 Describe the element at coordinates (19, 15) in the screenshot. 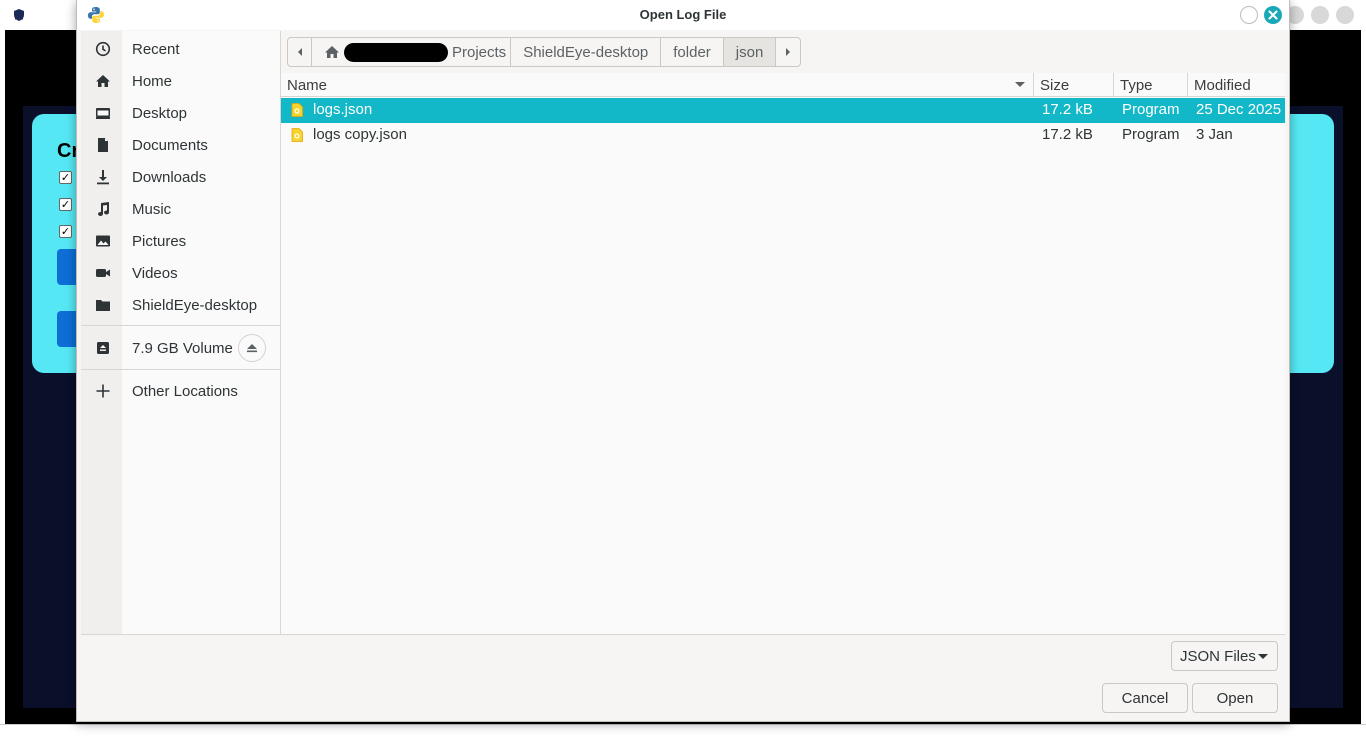

I see `shield-logo-icon` at that location.